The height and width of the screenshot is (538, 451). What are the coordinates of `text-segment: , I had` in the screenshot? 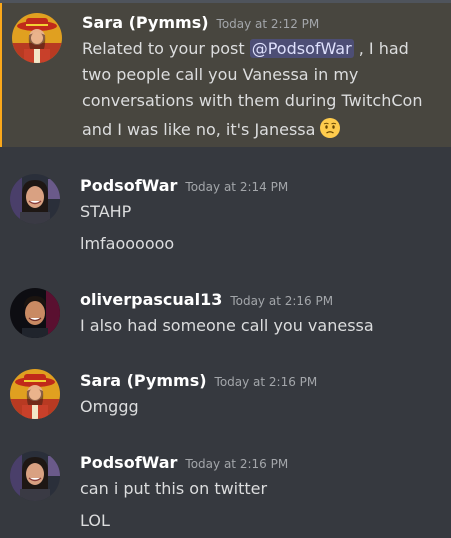 It's located at (381, 48).